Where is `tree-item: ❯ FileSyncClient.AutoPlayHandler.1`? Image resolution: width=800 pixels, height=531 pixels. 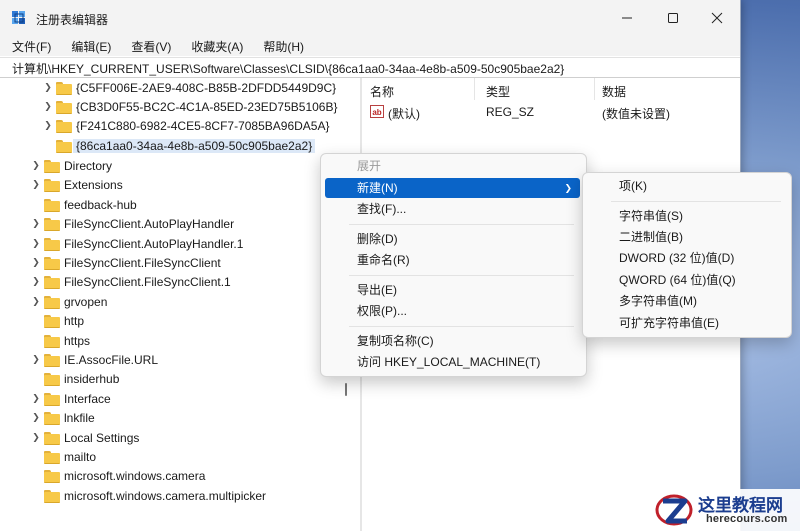 tree-item: ❯ FileSyncClient.AutoPlayHandler.1 is located at coordinates (136, 243).